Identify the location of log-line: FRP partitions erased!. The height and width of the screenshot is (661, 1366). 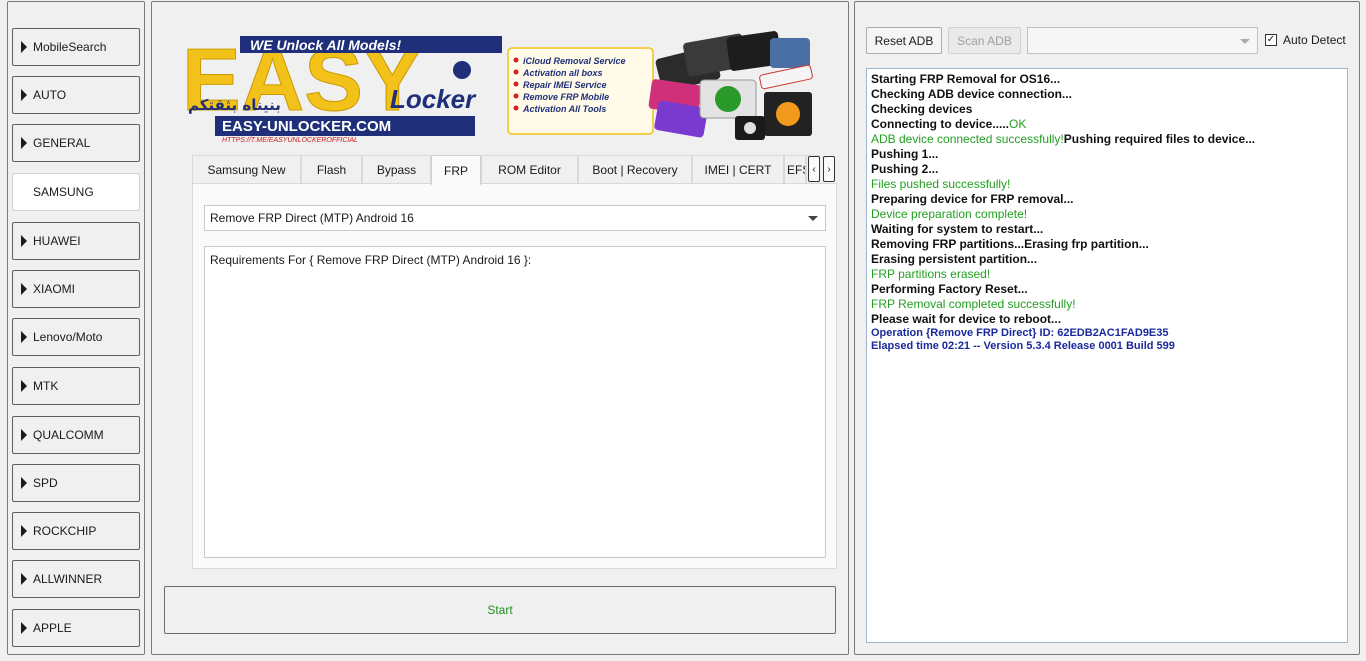
(1107, 274).